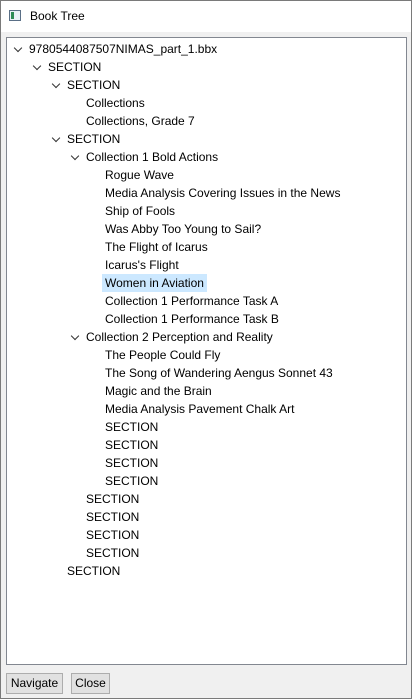 The image size is (412, 699). What do you see at coordinates (90, 683) in the screenshot?
I see `close-button: Close` at bounding box center [90, 683].